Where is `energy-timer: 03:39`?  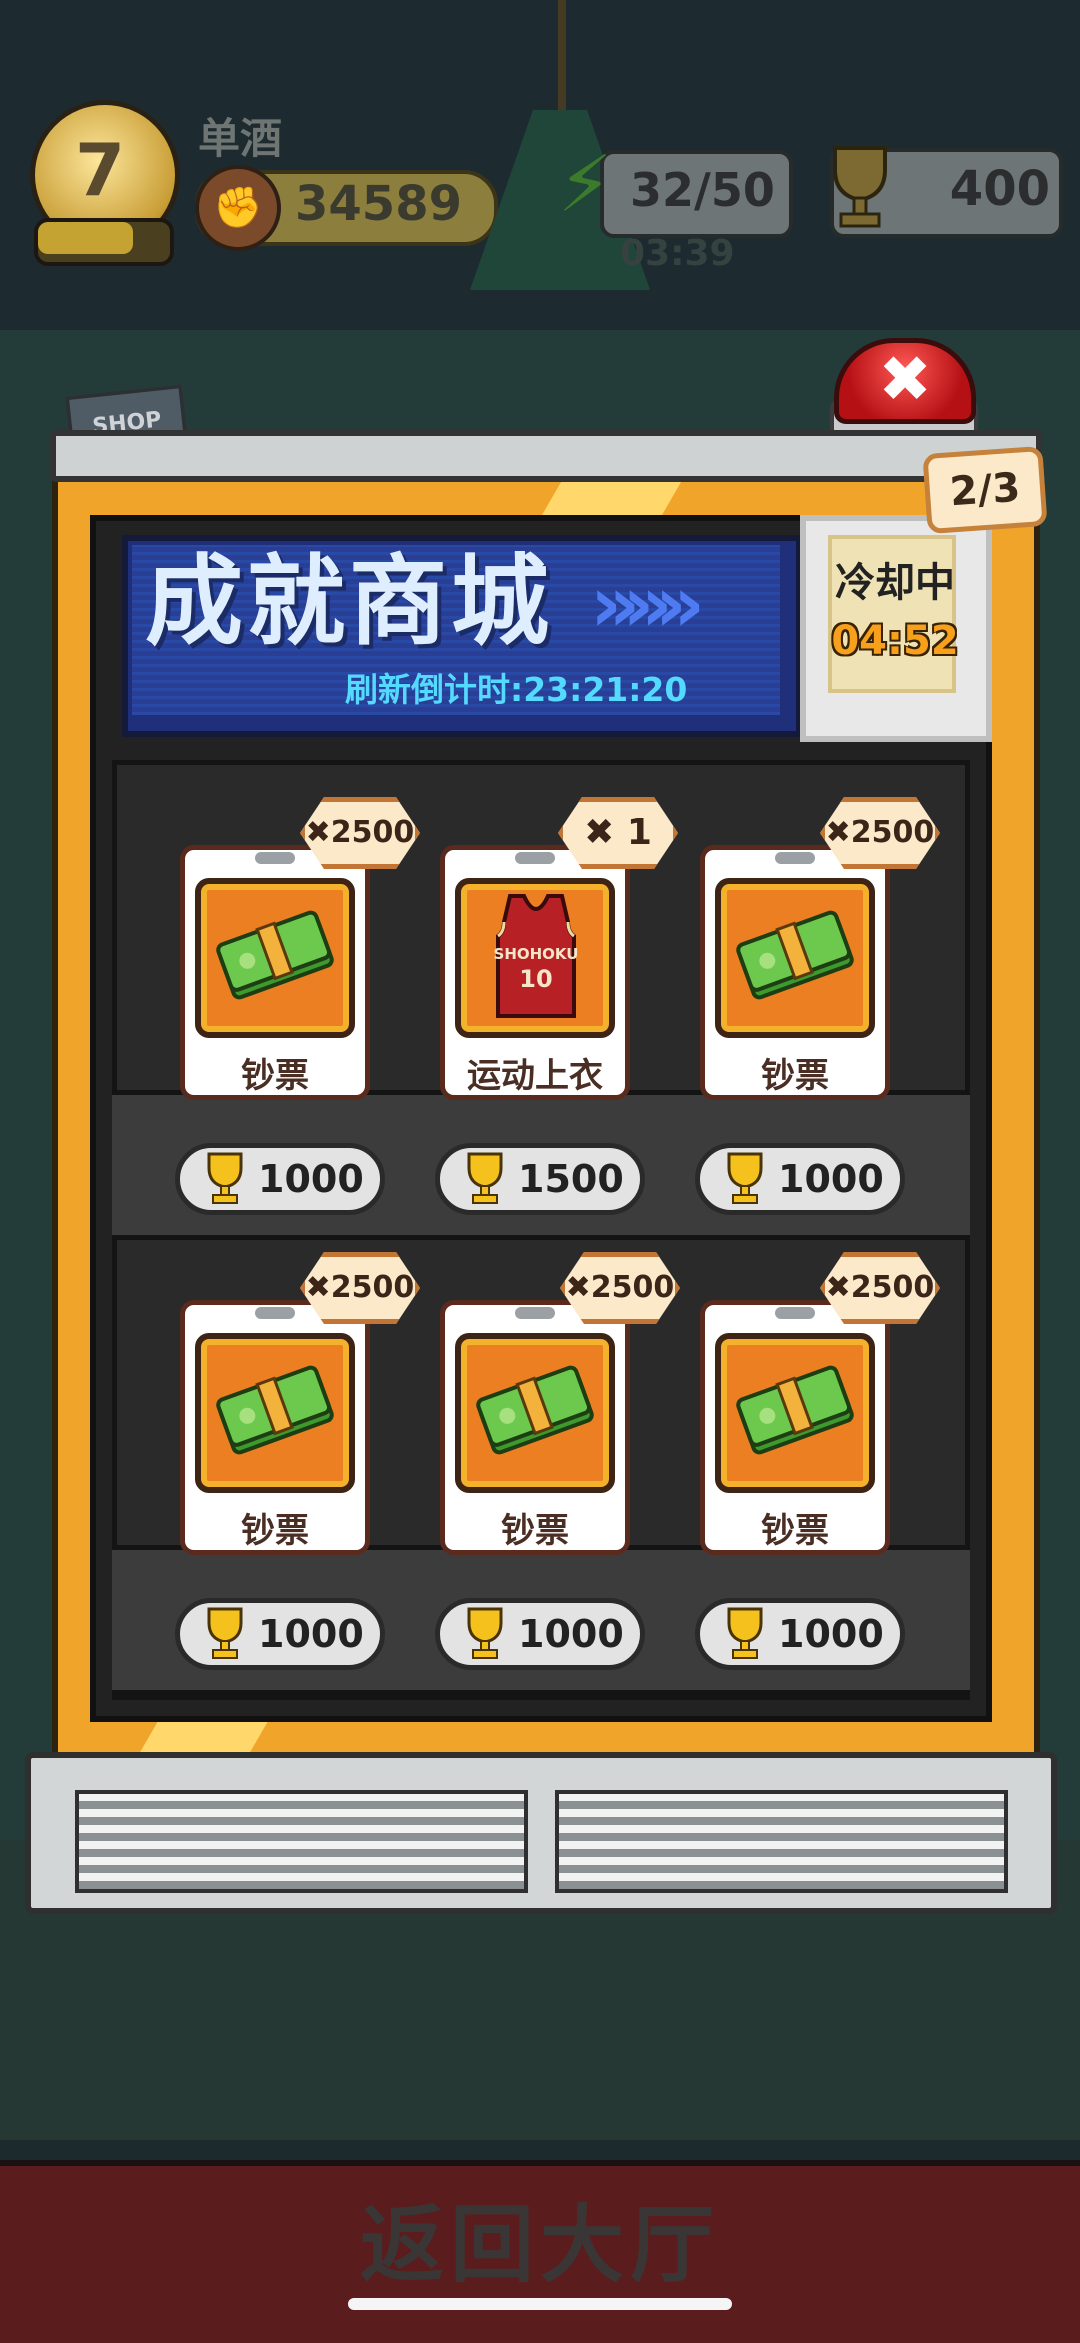
energy-timer: 03:39 is located at coordinates (677, 253).